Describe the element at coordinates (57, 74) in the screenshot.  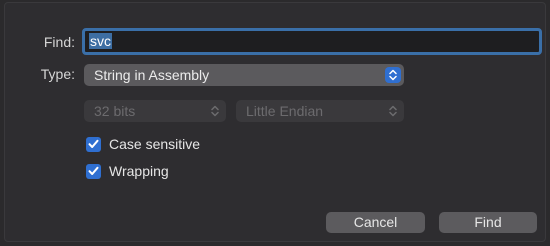
I see `type-label: Type:` at that location.